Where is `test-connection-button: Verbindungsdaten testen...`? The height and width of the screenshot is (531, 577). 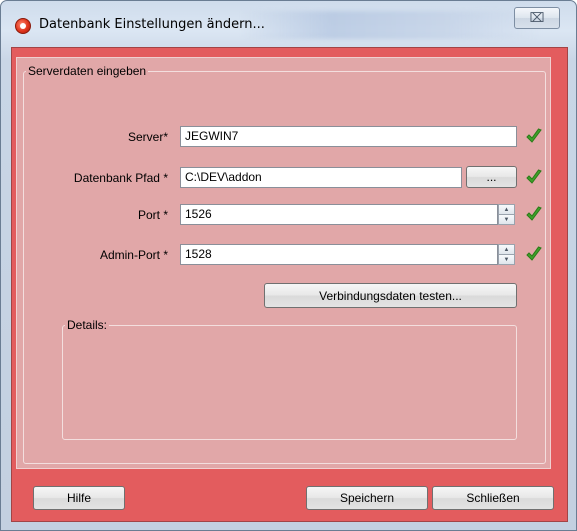 test-connection-button: Verbindungsdaten testen... is located at coordinates (390, 295).